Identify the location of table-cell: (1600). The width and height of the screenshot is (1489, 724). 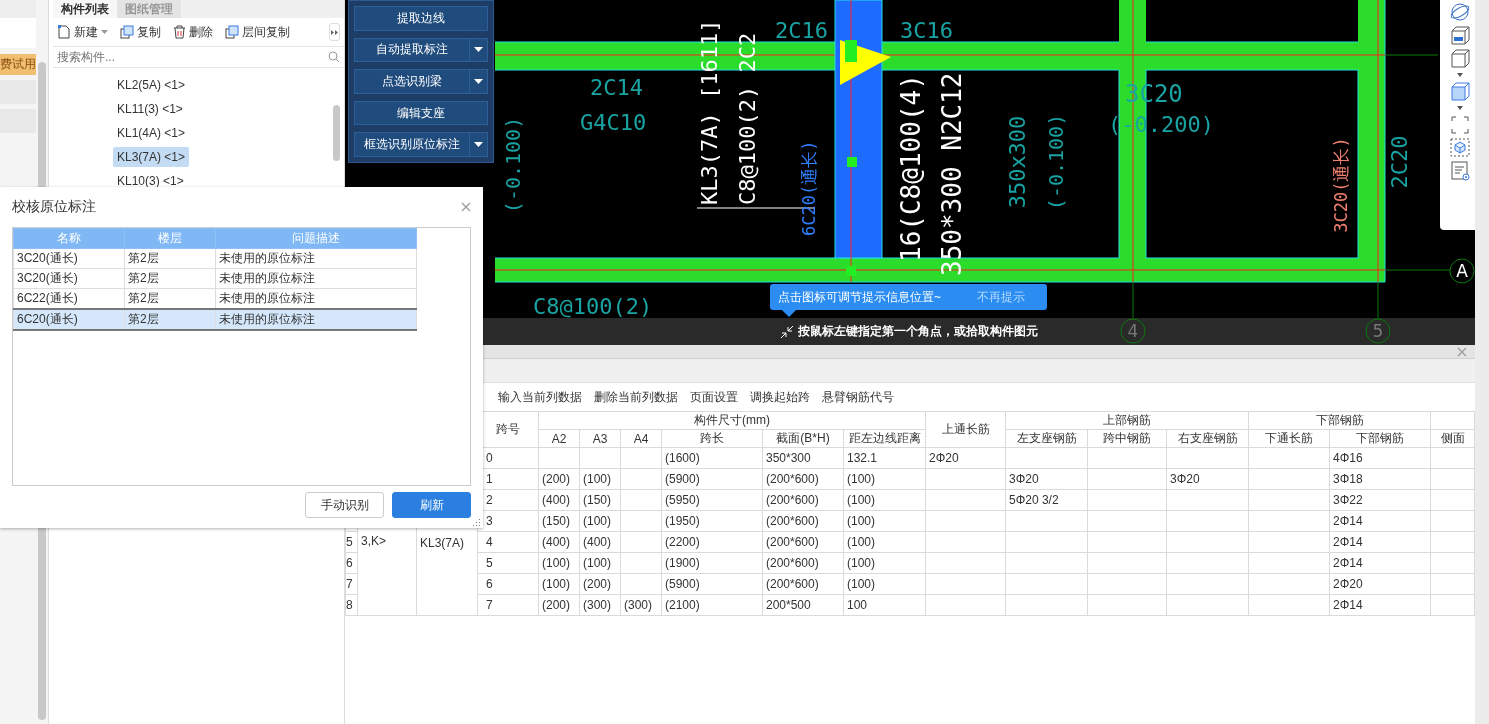
(682, 458).